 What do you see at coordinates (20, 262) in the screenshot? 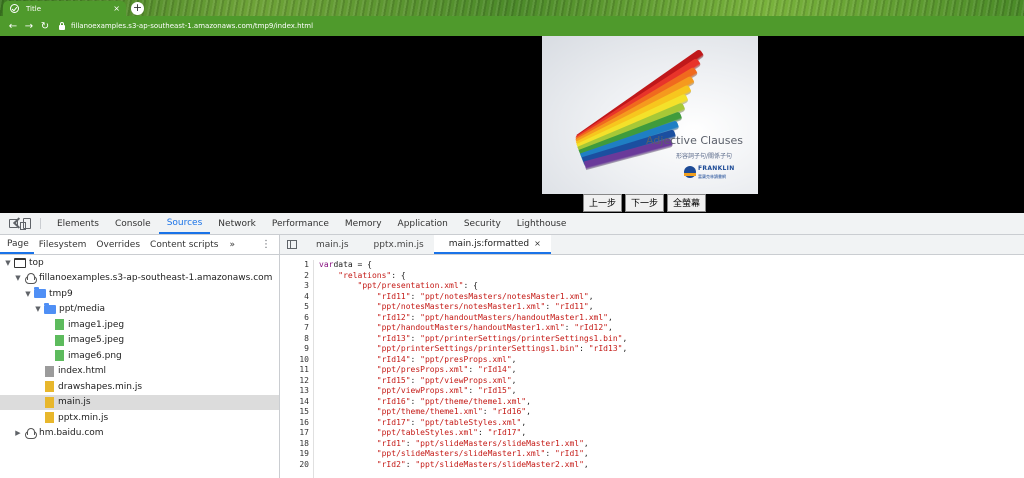
I see `frame-icon` at bounding box center [20, 262].